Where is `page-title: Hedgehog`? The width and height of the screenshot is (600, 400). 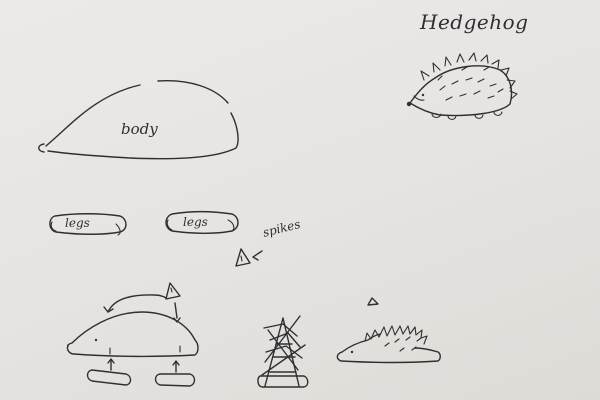
page-title: Hedgehog is located at coordinates (474, 22).